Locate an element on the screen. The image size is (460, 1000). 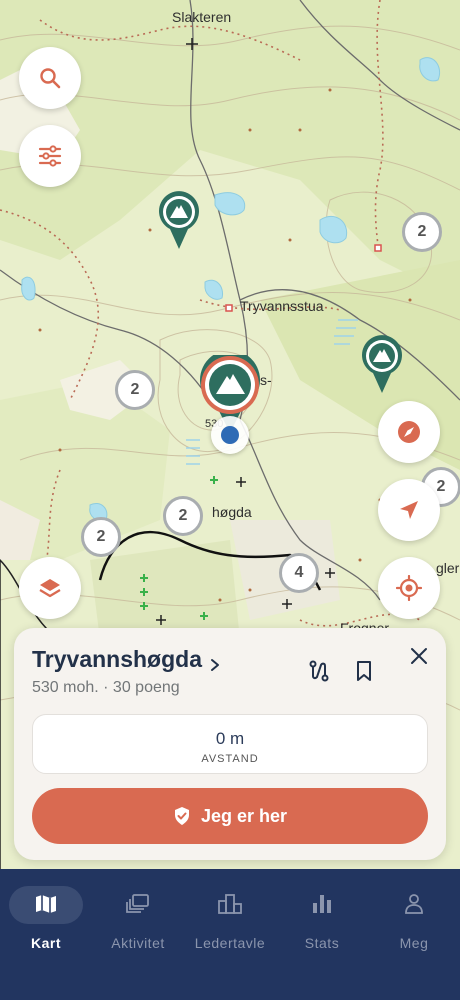
map-icon is located at coordinates (46, 904).